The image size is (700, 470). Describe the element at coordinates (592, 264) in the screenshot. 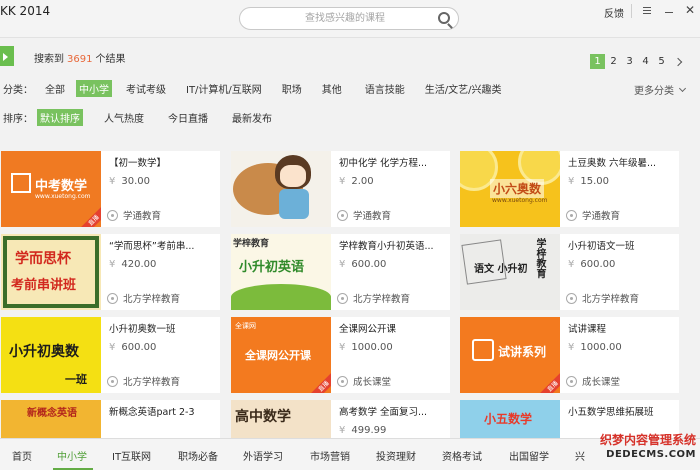

I see `course-price: ¥600.00` at that location.